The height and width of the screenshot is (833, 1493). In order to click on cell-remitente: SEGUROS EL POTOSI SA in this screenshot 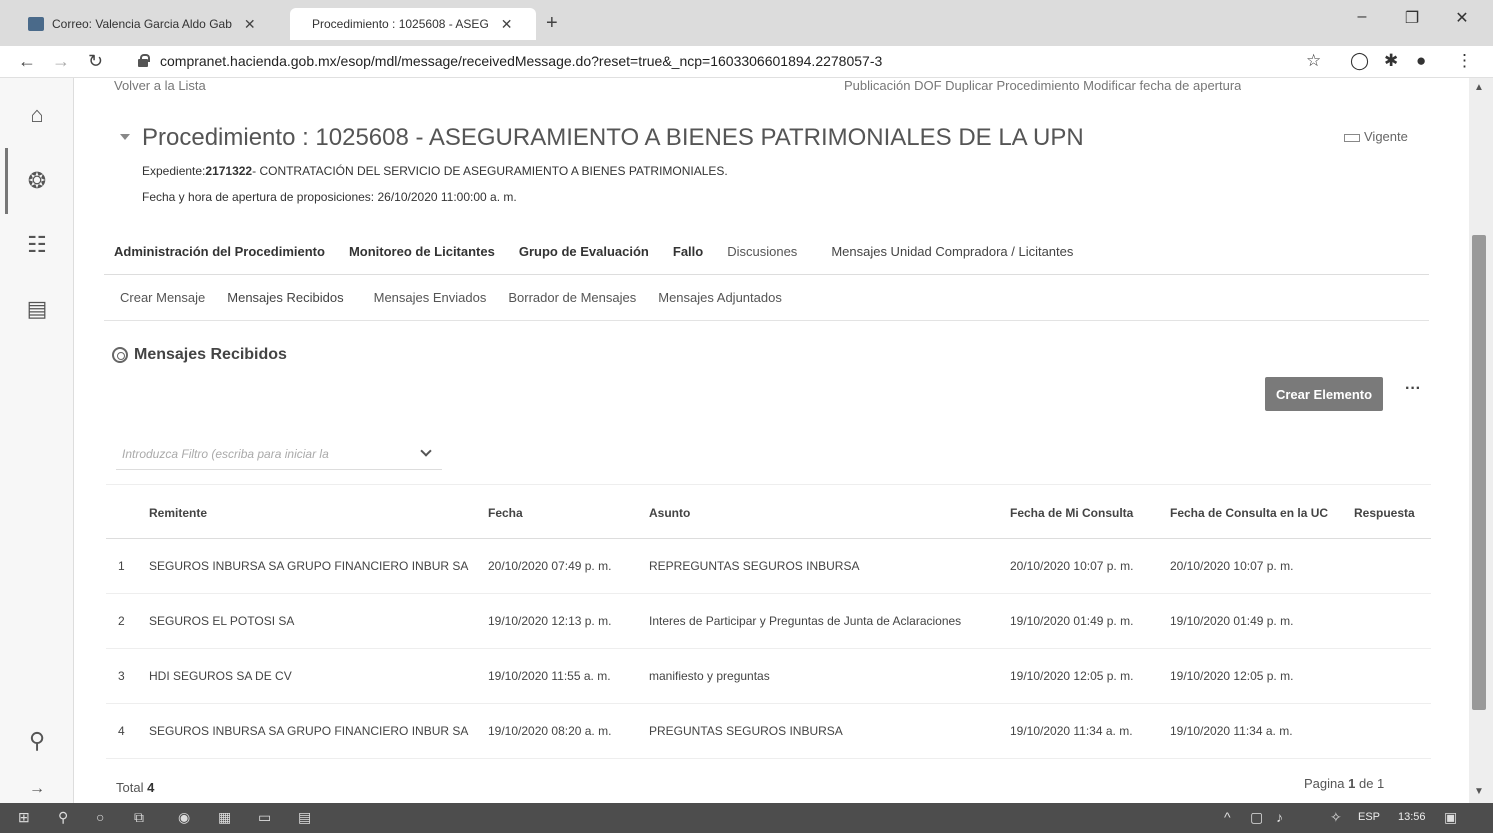, I will do `click(309, 621)`.